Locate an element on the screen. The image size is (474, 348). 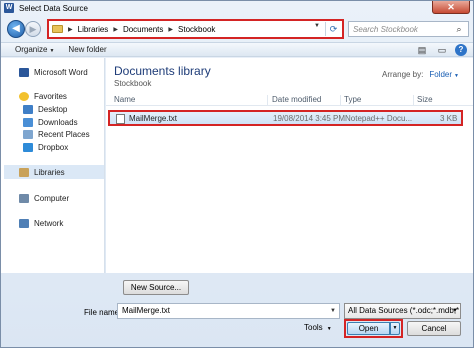
address-bar: ▶ Libraries ▶ Documents ▶ Stockbook ▼ ⟳ is located at coordinates (195, 29).